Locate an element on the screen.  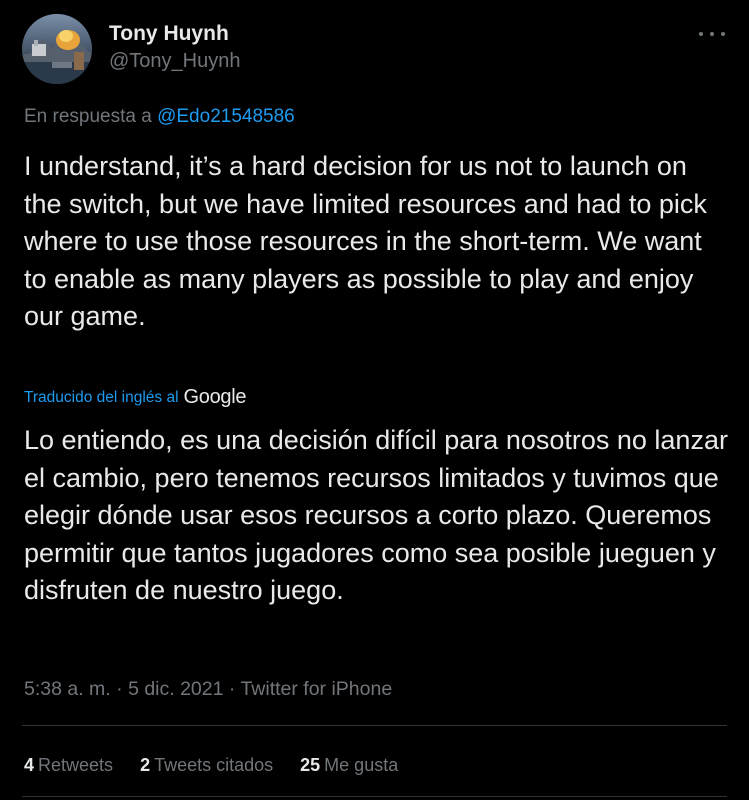
quote-tweets-count: 2 is located at coordinates (145, 765).